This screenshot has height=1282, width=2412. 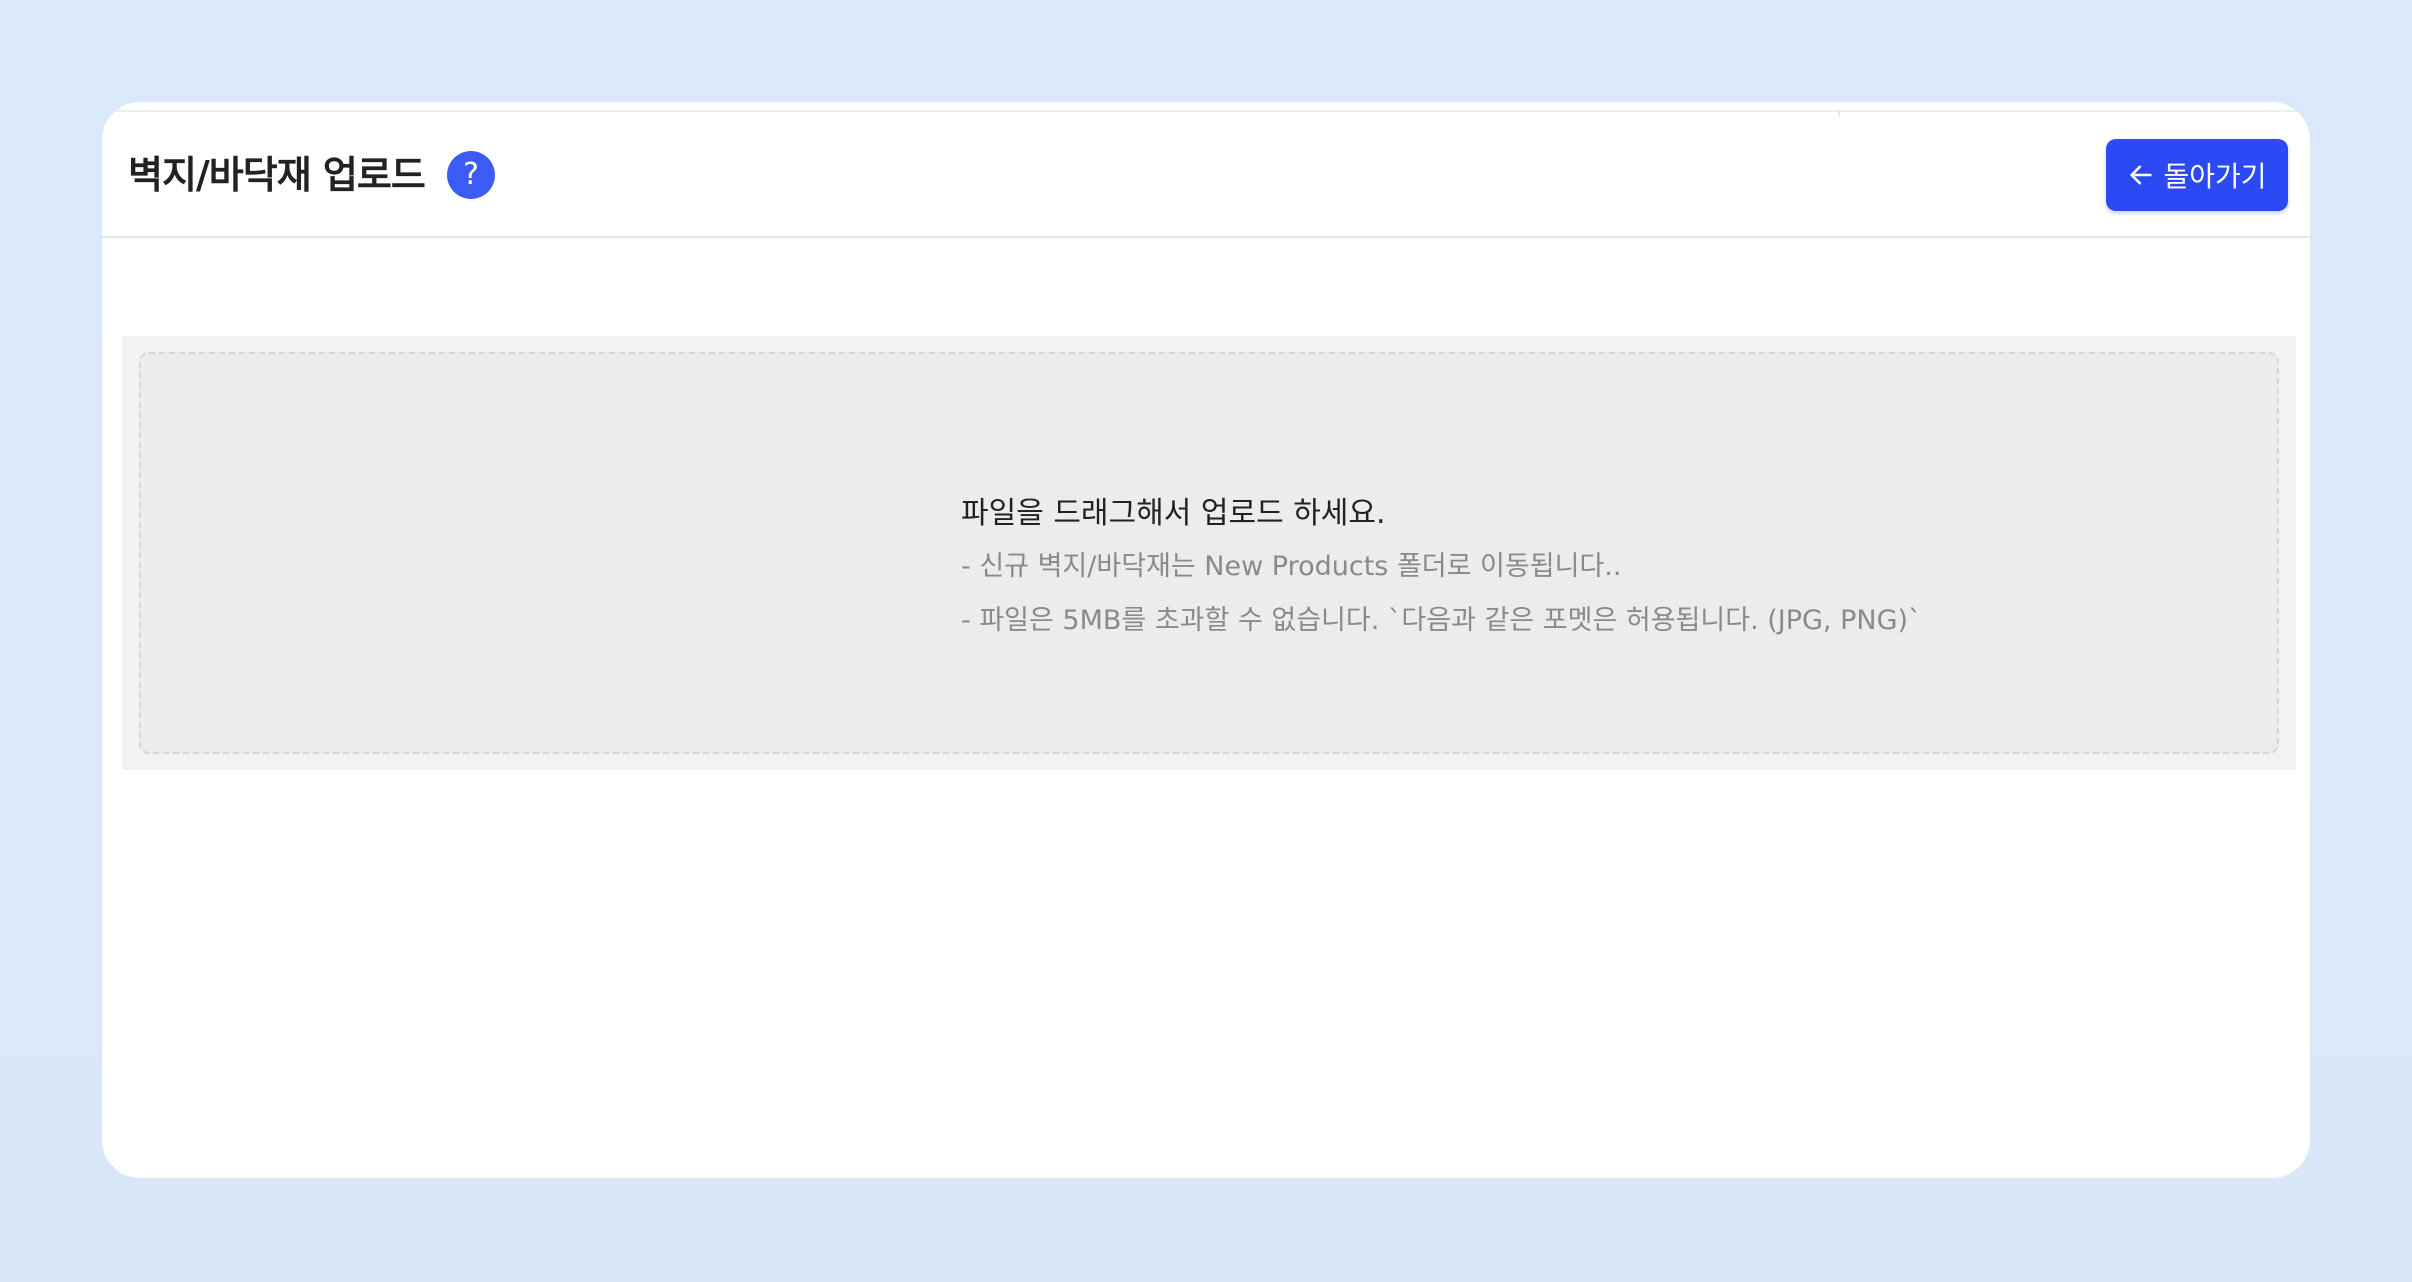 I want to click on back-button: 돌아가기, so click(x=2197, y=175).